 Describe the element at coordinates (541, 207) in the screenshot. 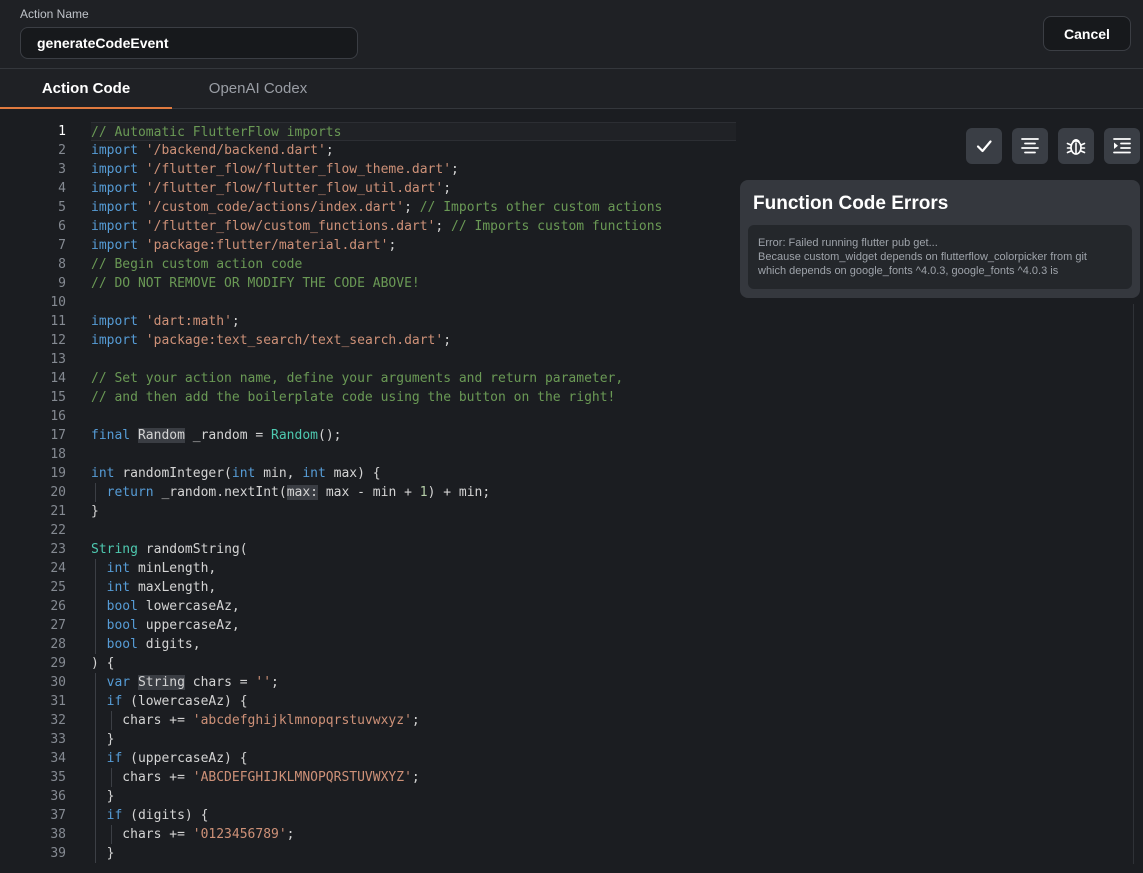

I see `code-token: // Imports other custom actions` at that location.